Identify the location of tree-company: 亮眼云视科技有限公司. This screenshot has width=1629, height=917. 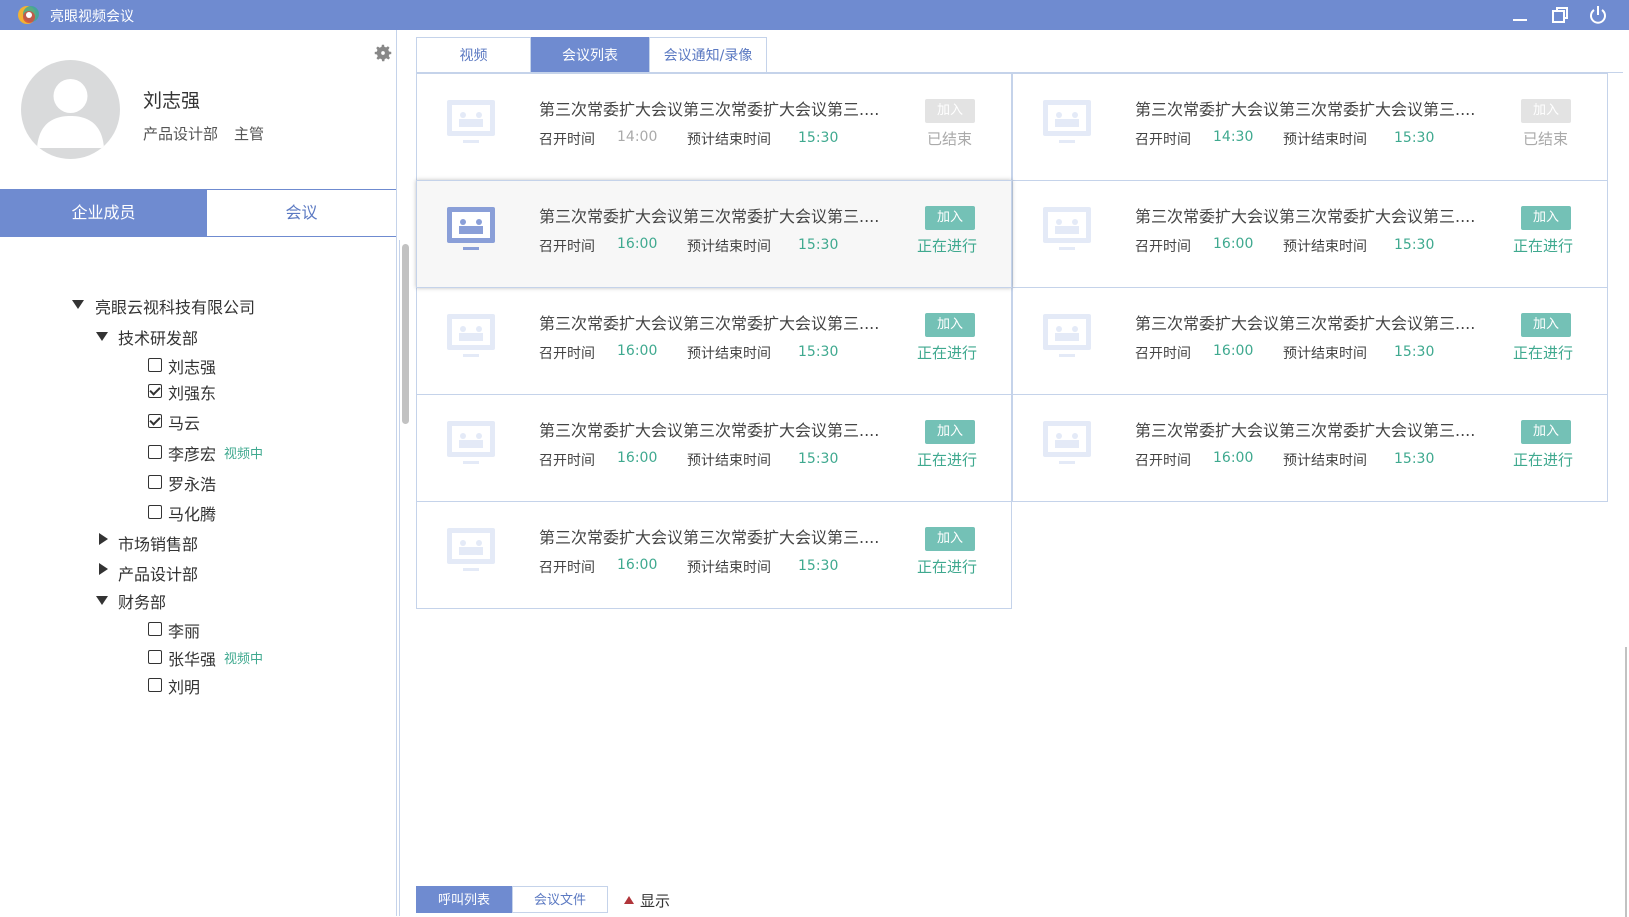
(175, 306).